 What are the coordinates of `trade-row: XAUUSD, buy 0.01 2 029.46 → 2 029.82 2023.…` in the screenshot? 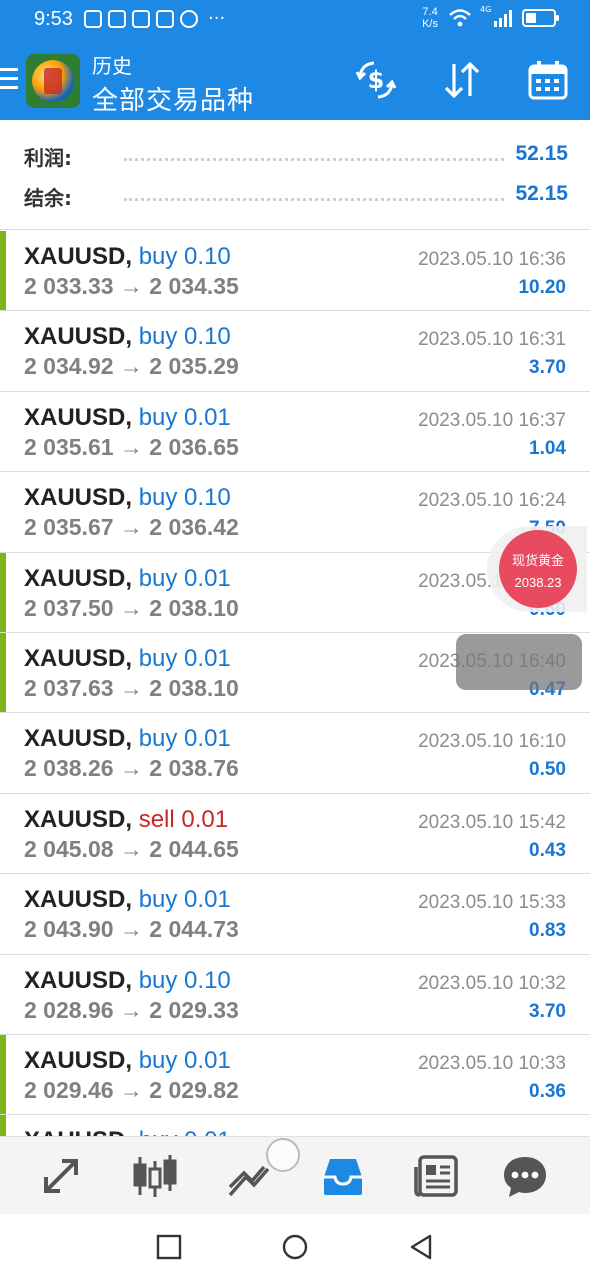 It's located at (295, 1075).